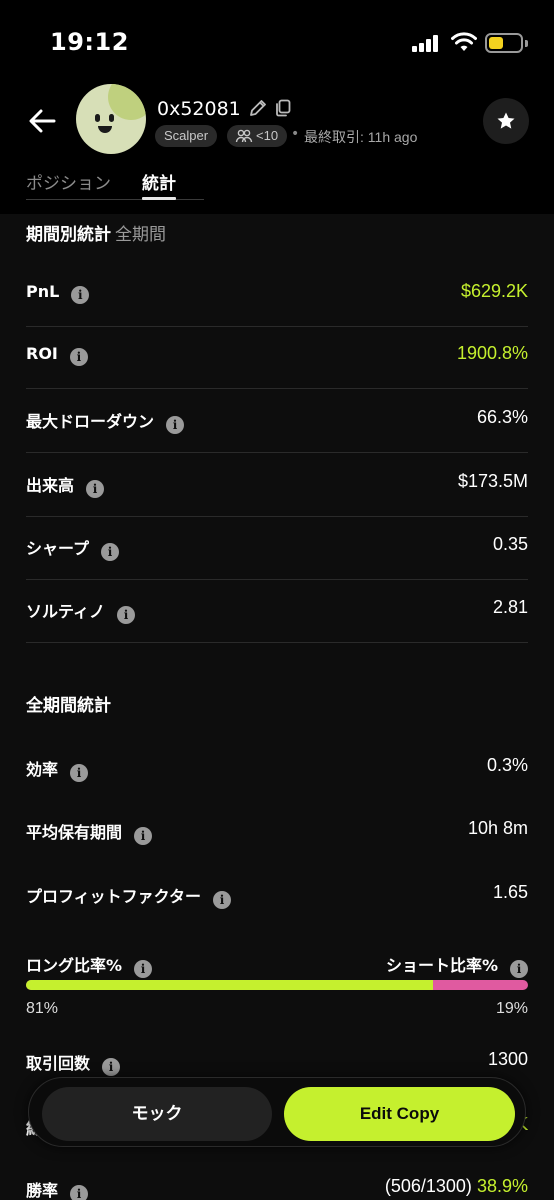 The width and height of the screenshot is (554, 1200). Describe the element at coordinates (157, 1114) in the screenshot. I see `mock-button: モック` at that location.